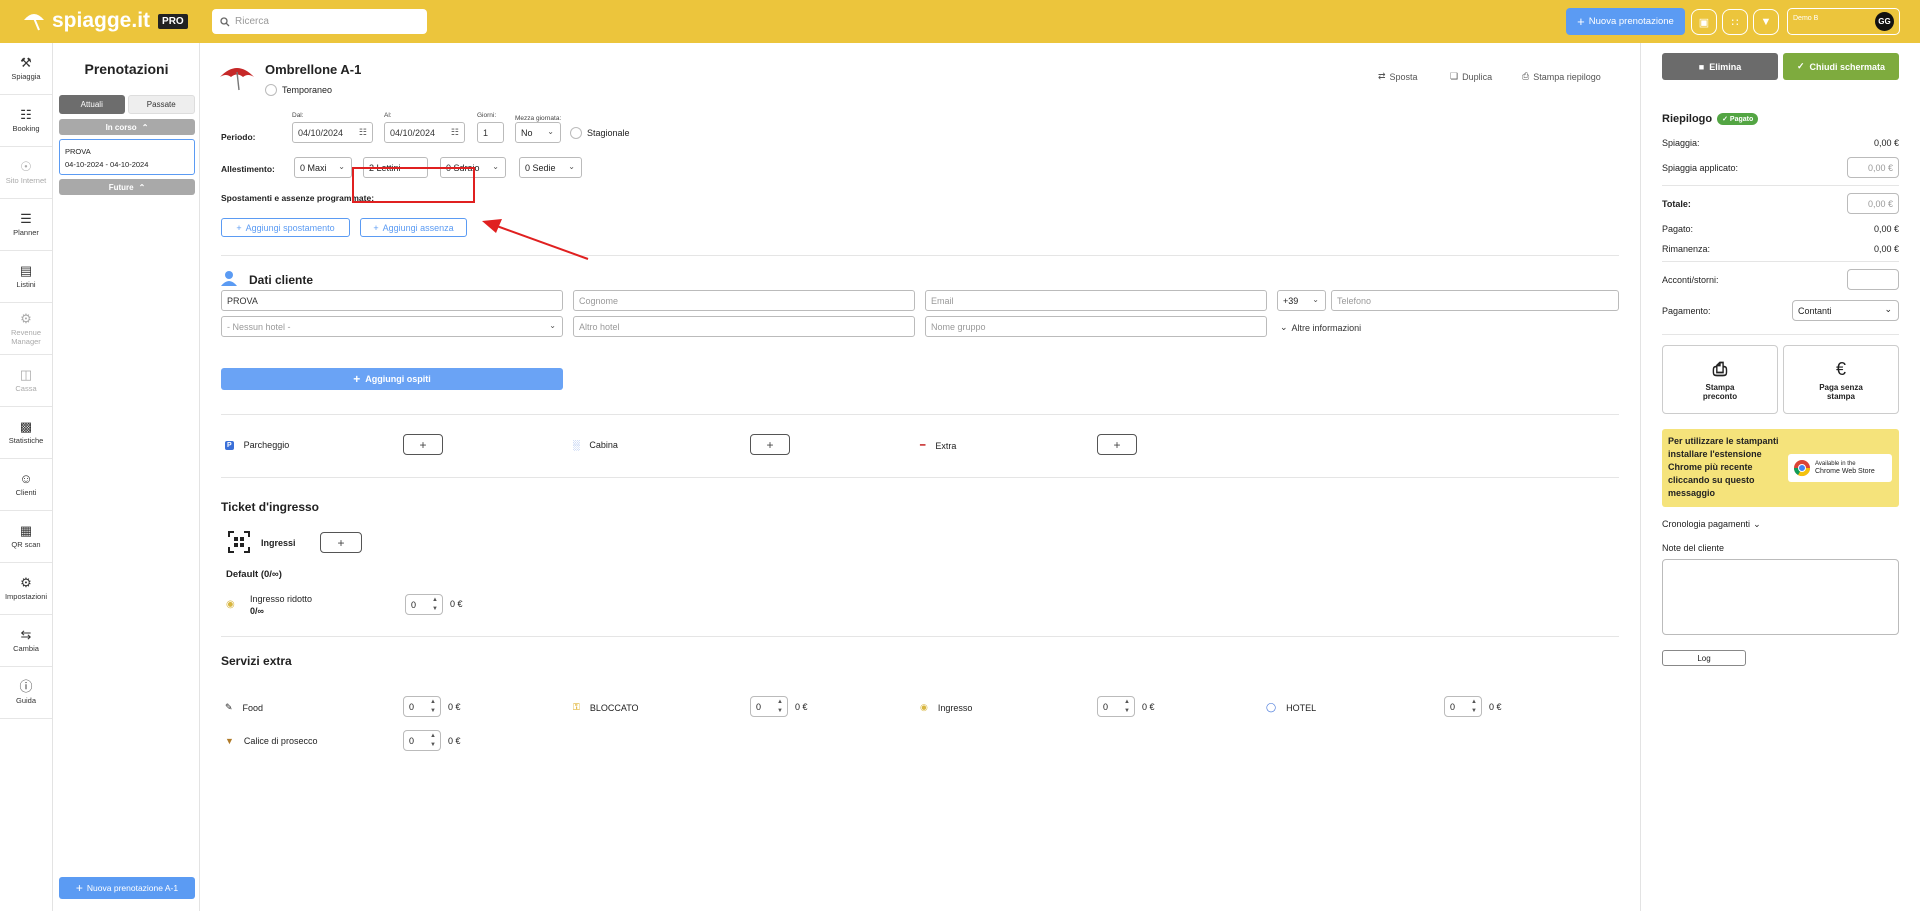 The width and height of the screenshot is (1920, 911). What do you see at coordinates (1704, 22) in the screenshot?
I see `chat-icon: ▣` at bounding box center [1704, 22].